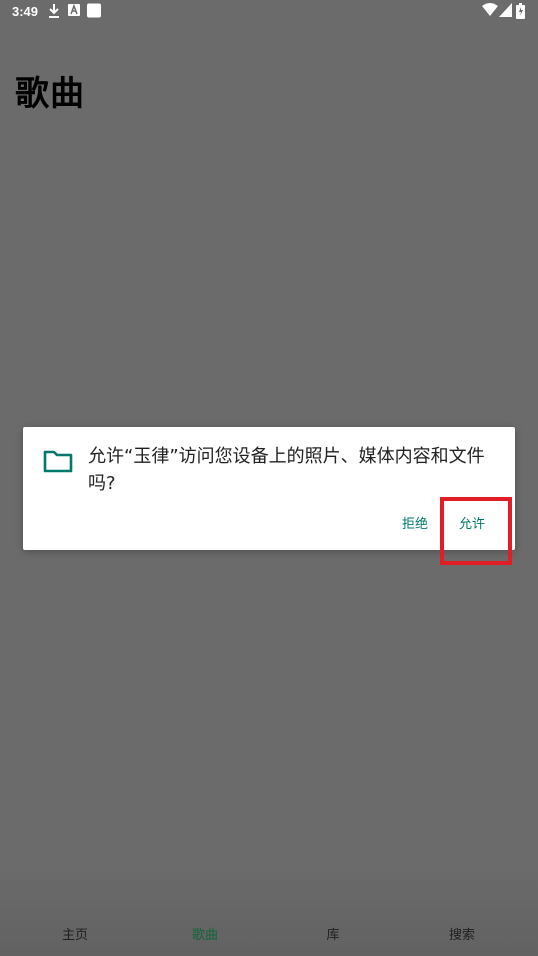 The height and width of the screenshot is (956, 538). Describe the element at coordinates (25, 11) in the screenshot. I see `status-time: 3:49` at that location.